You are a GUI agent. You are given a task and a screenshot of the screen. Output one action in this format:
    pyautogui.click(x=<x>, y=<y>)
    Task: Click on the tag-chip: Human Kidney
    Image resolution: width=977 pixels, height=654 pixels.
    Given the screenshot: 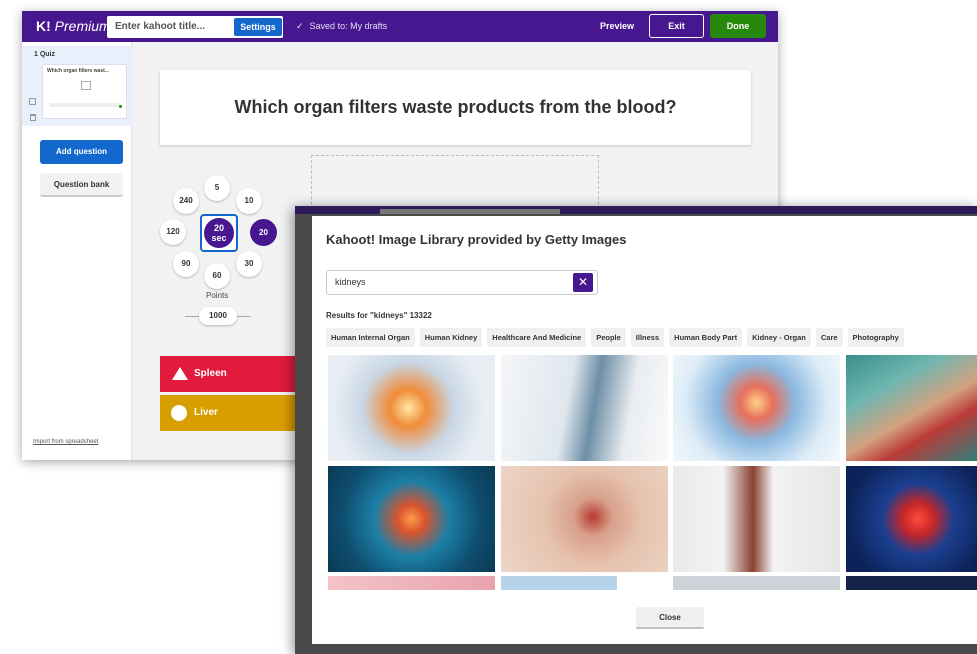 What is the action you would take?
    pyautogui.click(x=451, y=337)
    